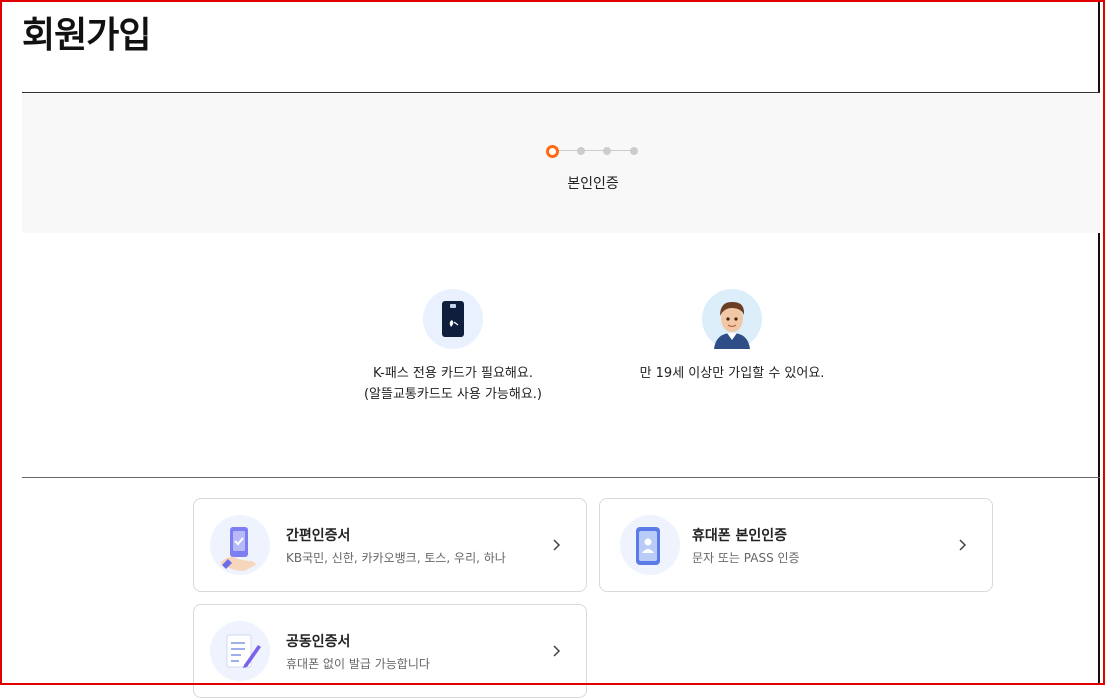 This screenshot has width=1105, height=698. I want to click on step-label-wrap: 본인인증, so click(552, 183).